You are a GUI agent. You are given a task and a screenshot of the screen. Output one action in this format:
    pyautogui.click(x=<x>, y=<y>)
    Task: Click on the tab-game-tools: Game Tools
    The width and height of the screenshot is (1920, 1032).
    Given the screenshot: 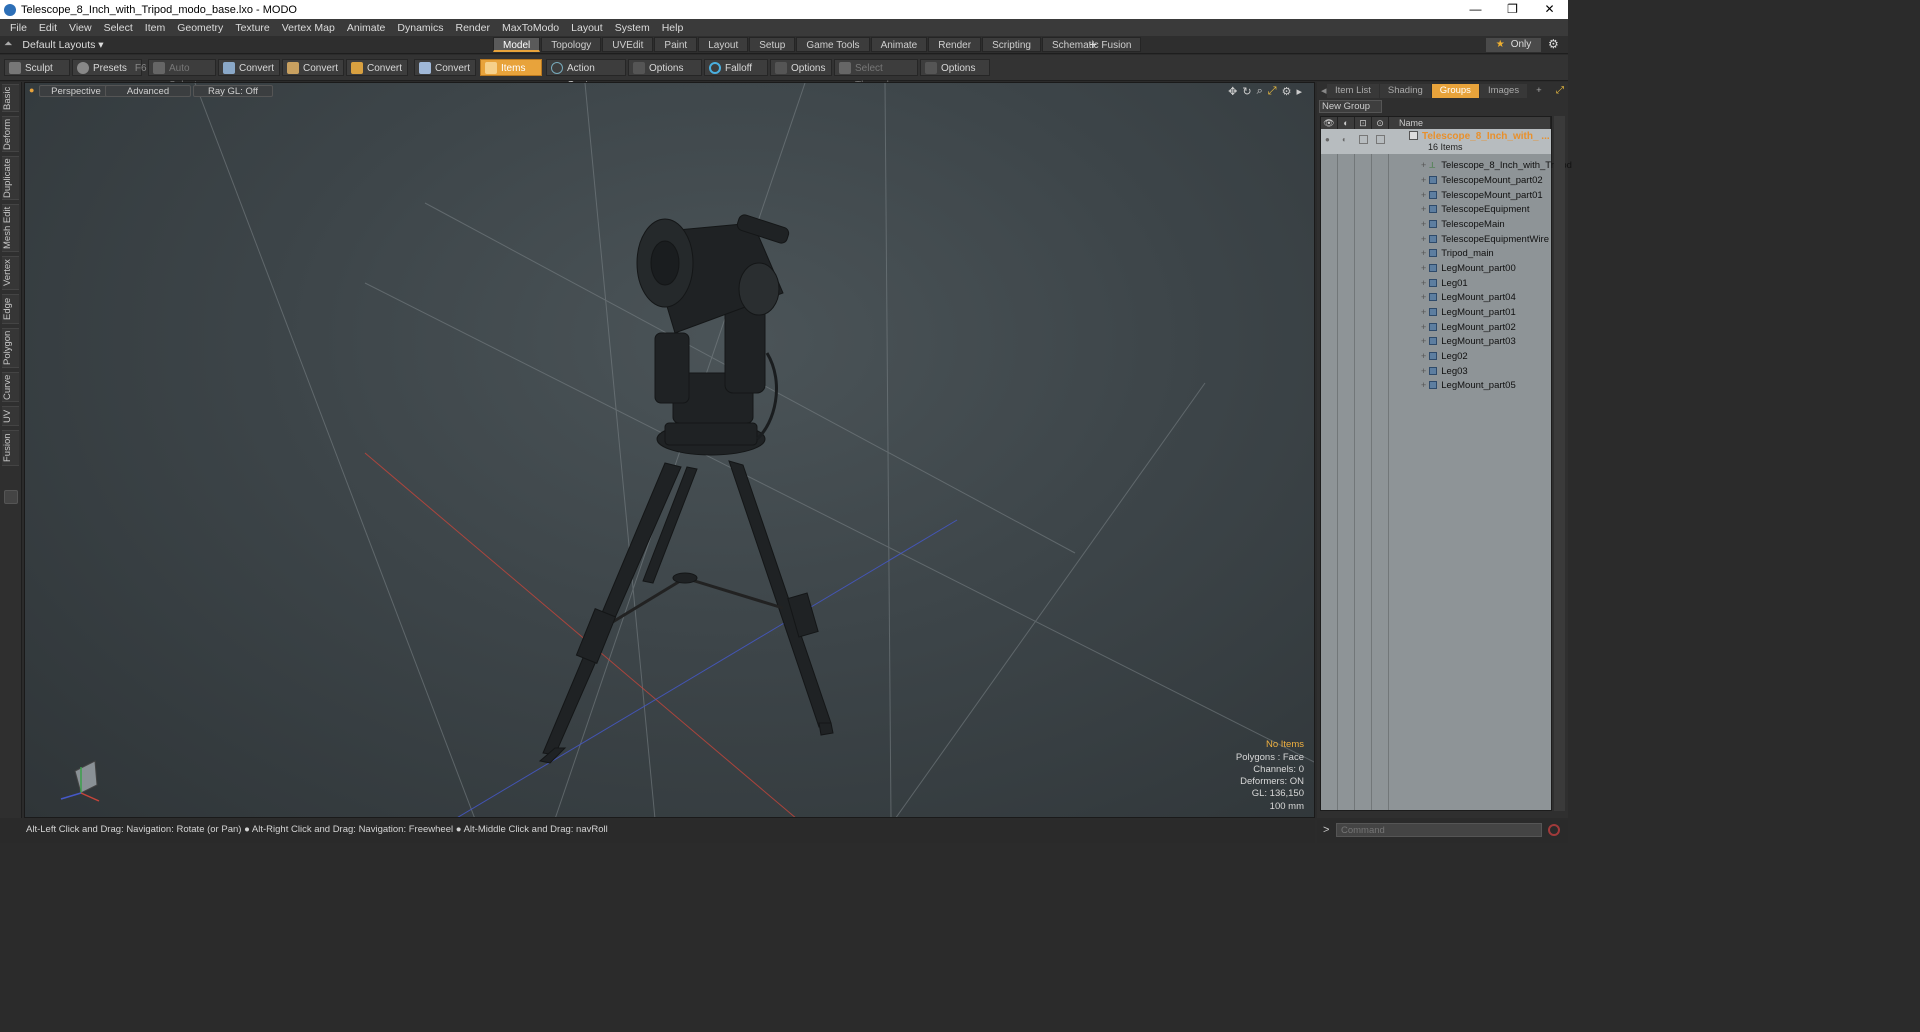 What is the action you would take?
    pyautogui.click(x=833, y=44)
    